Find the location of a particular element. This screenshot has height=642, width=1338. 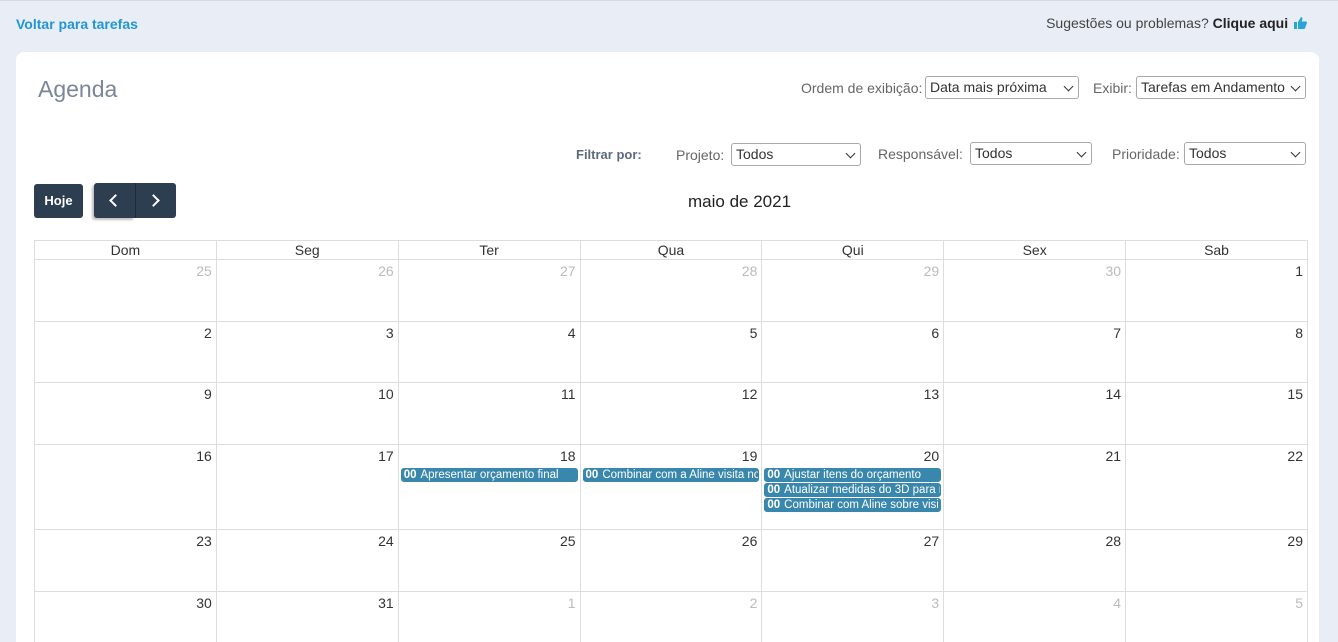

calendar-day-cell: 13 is located at coordinates (853, 413).